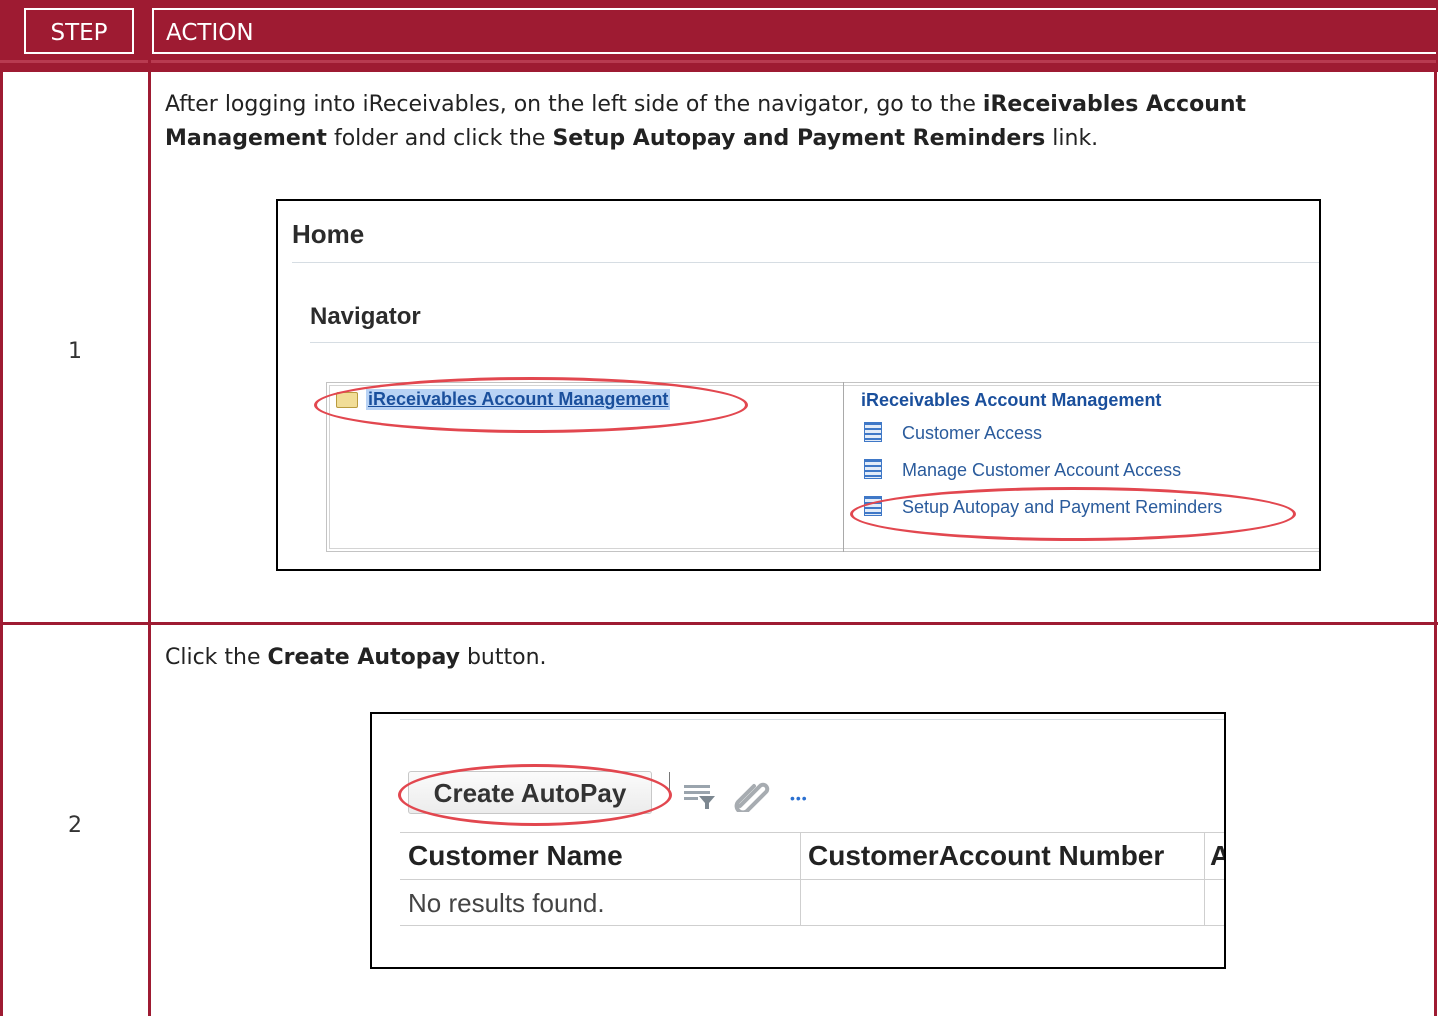 Image resolution: width=1438 pixels, height=1016 pixels. I want to click on column-header-truncated: A, so click(1217, 856).